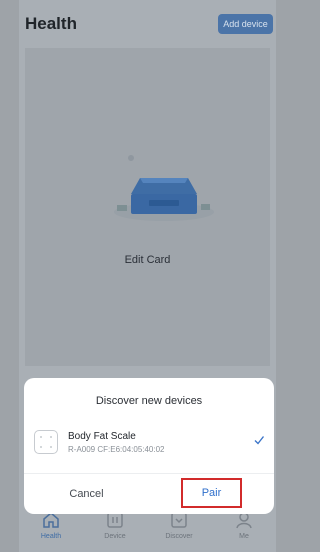 The width and height of the screenshot is (320, 552). Describe the element at coordinates (51, 536) in the screenshot. I see `tab-label: Health` at that location.